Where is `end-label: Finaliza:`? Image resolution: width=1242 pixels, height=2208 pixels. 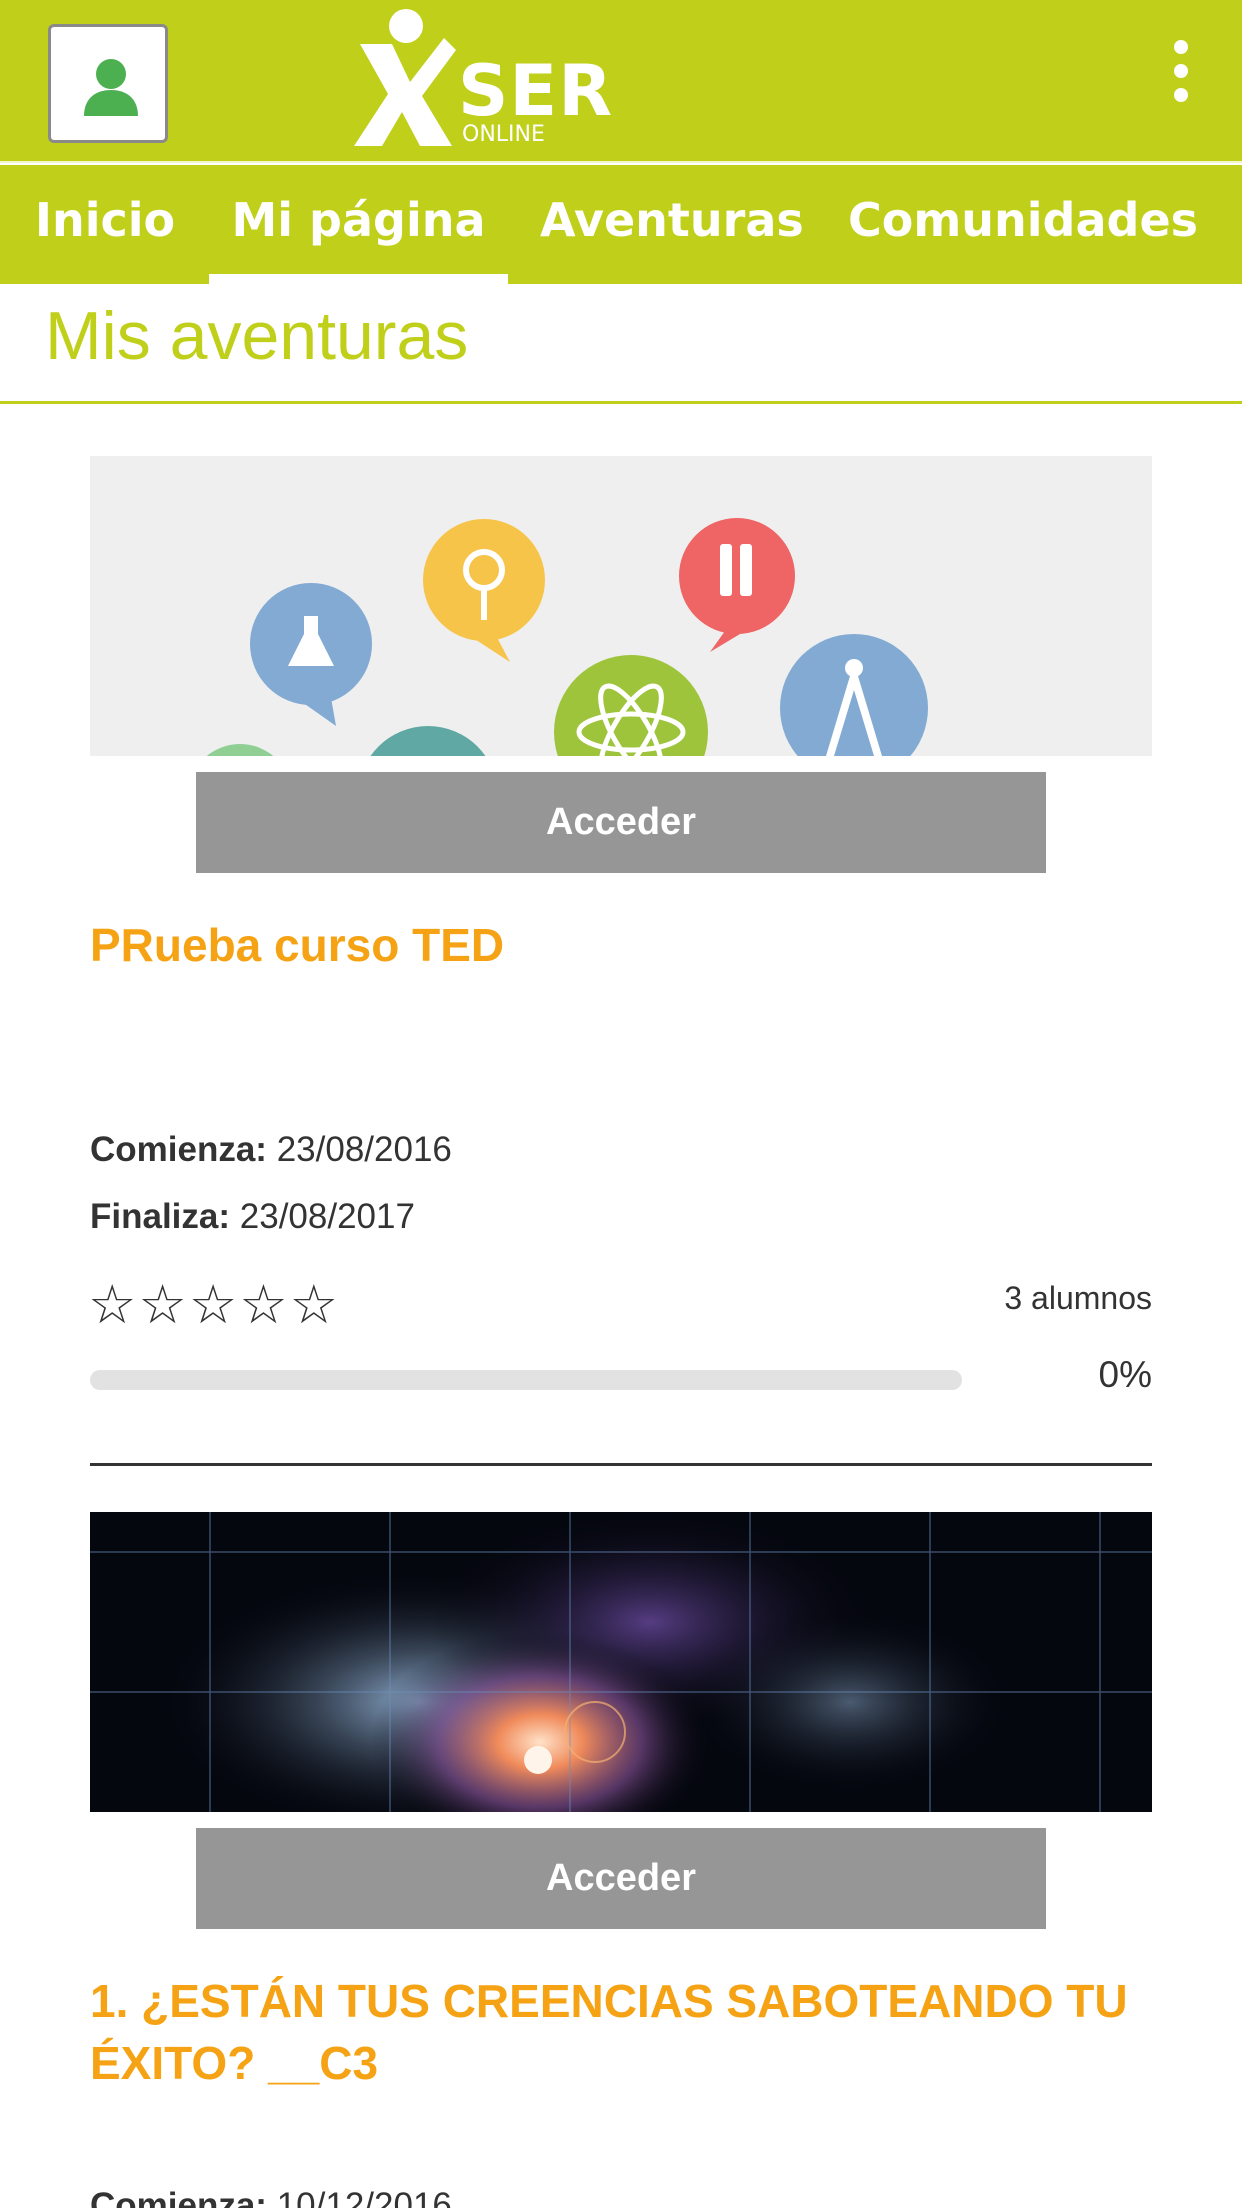
end-label: Finaliza: is located at coordinates (160, 1216).